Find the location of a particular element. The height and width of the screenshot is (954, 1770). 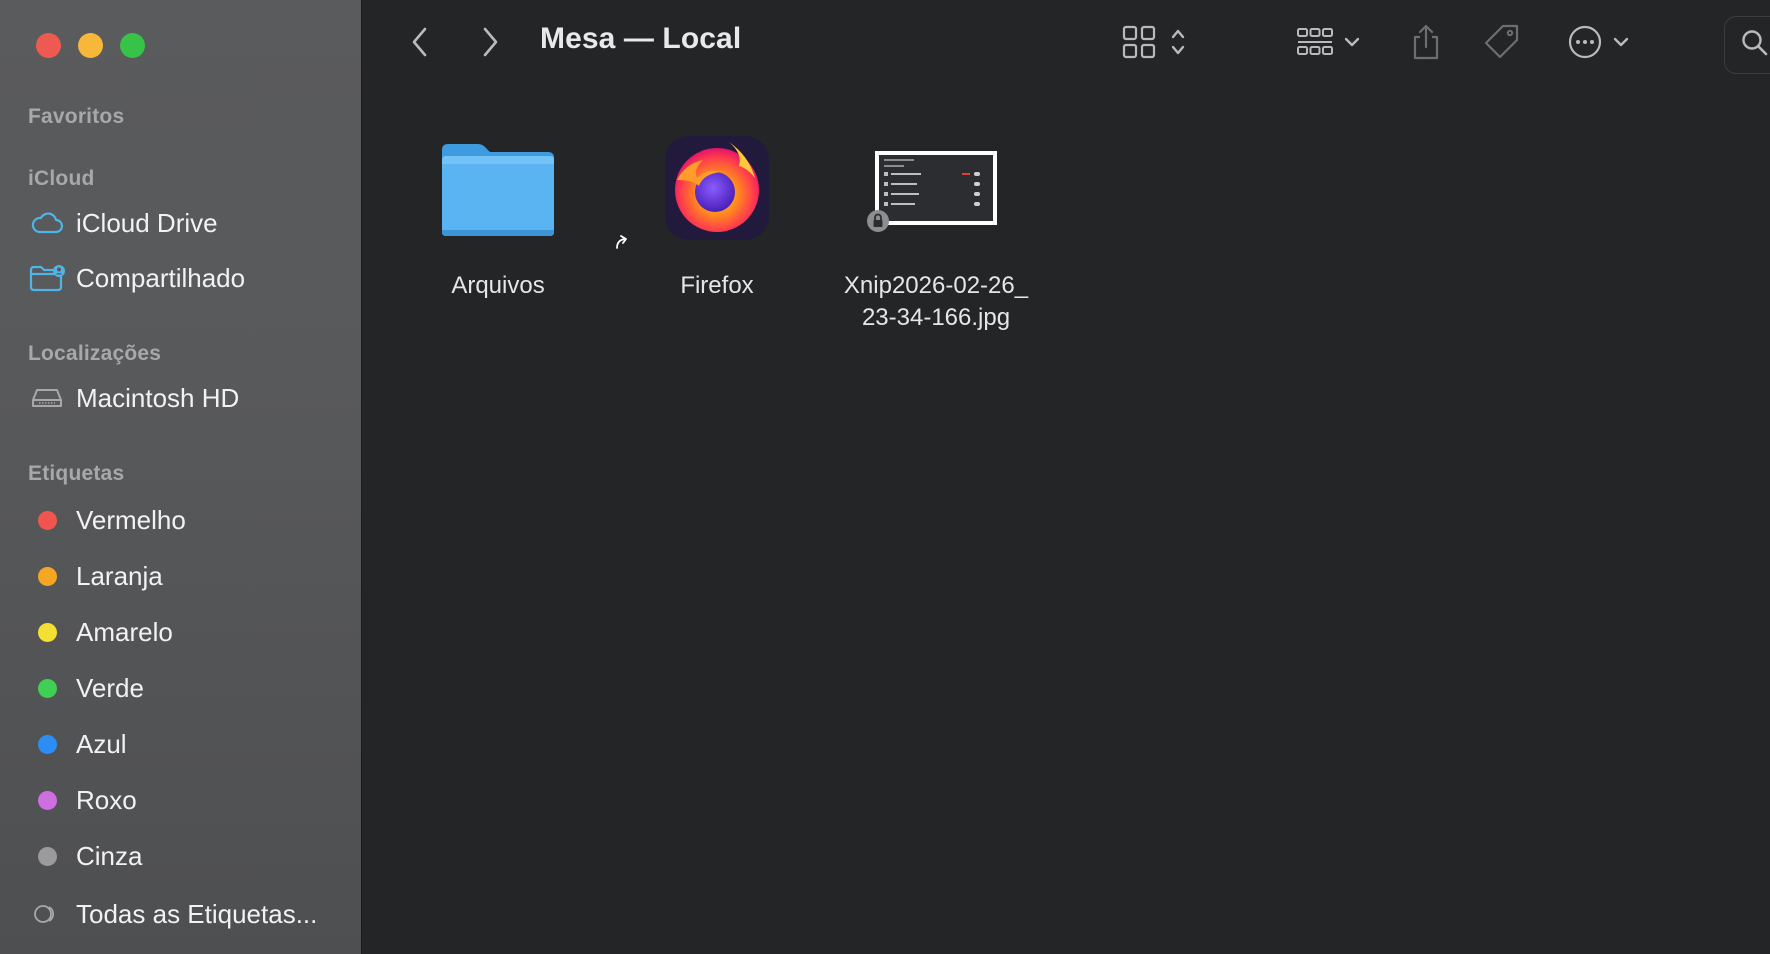

close-window-button is located at coordinates (48, 45).